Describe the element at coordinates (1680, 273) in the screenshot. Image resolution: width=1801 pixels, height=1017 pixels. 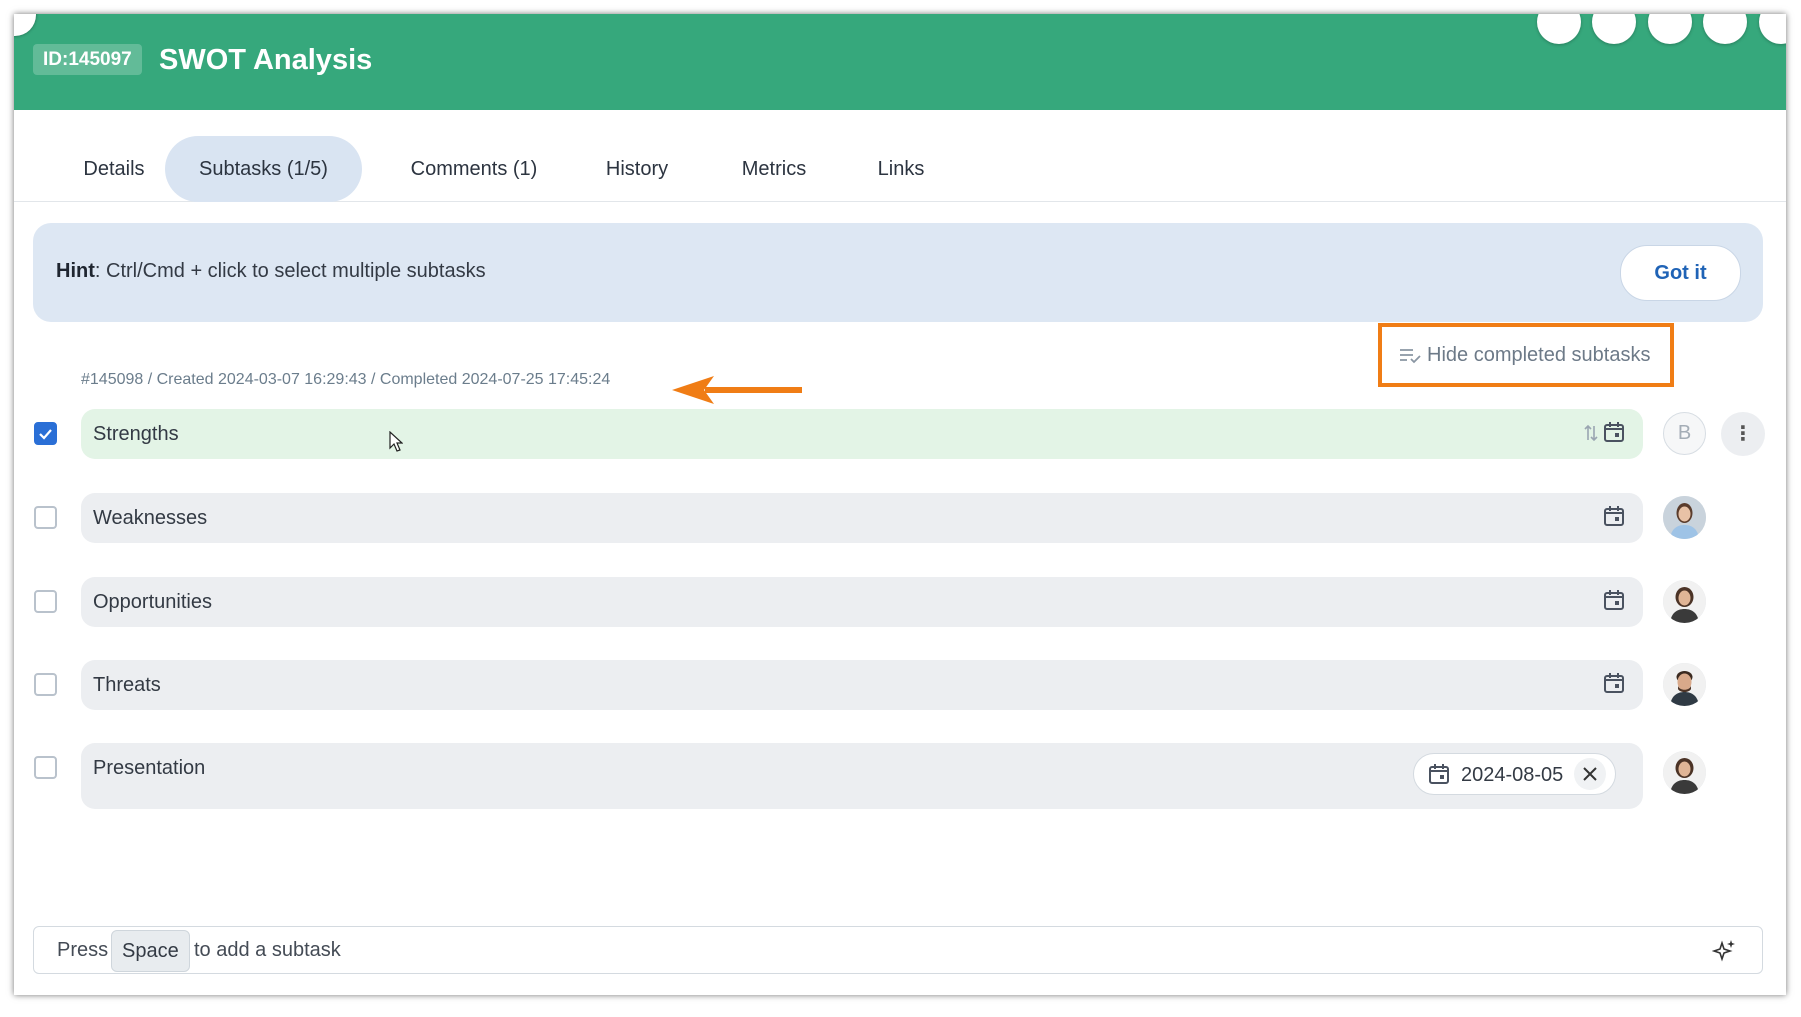
I see `got-it-button: Got it` at that location.